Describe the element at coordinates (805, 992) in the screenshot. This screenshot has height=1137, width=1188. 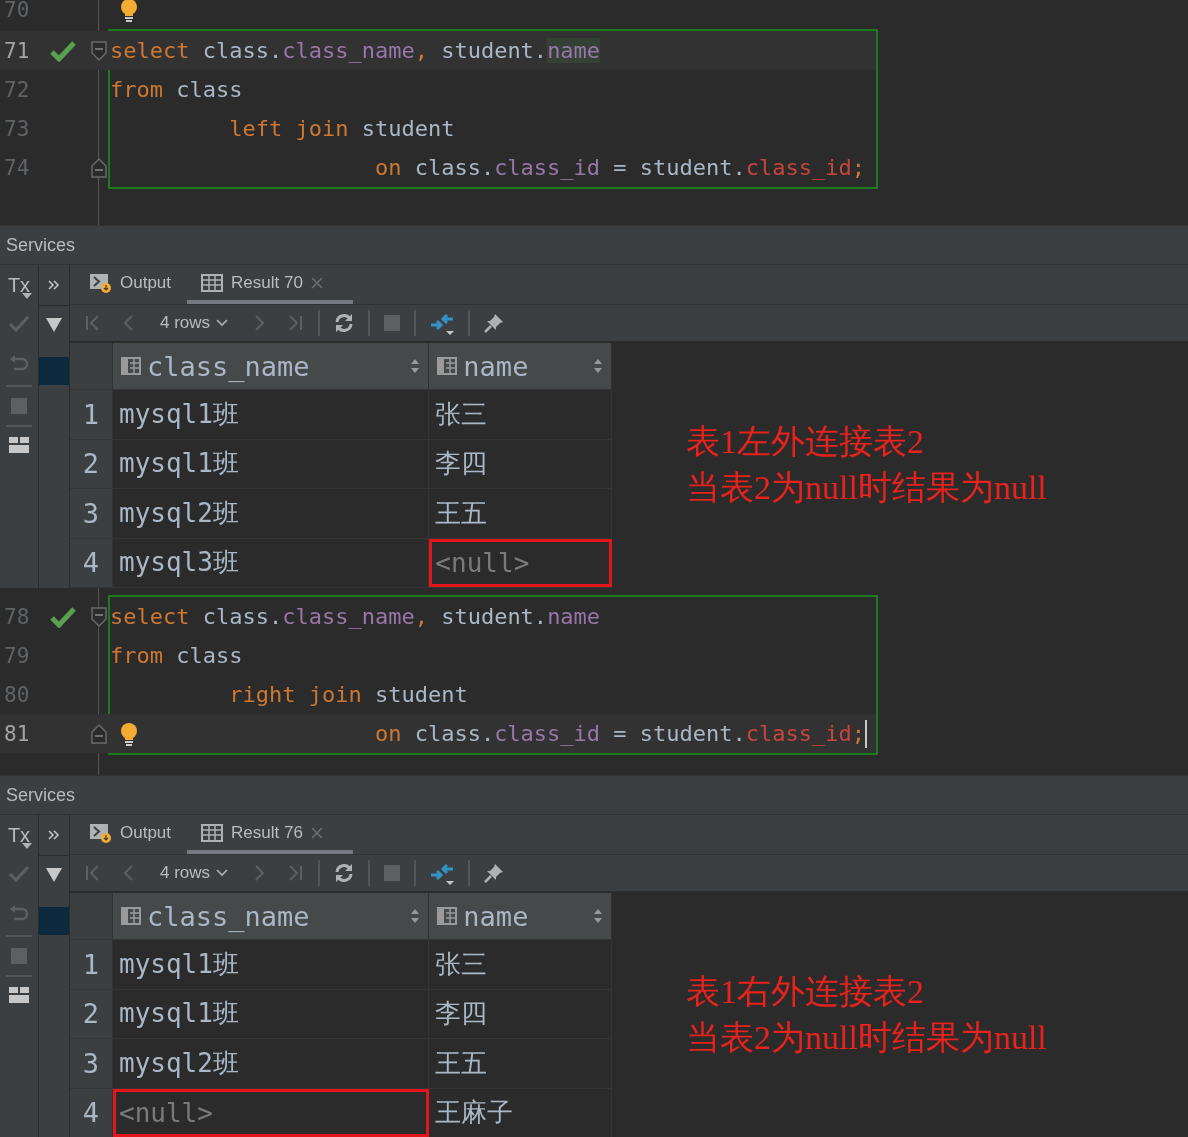
I see `annotation-text: 表1右外连接表2` at that location.